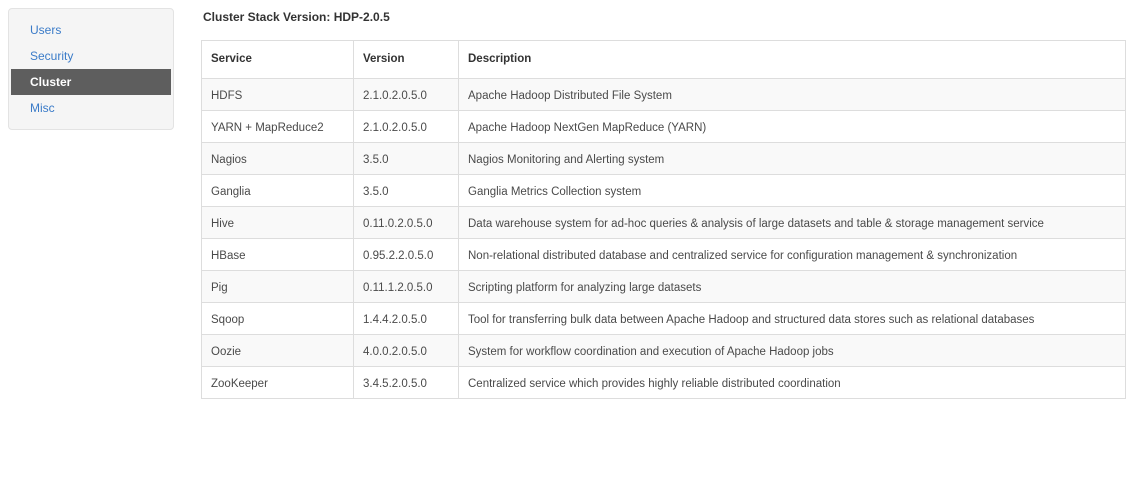 The height and width of the screenshot is (492, 1134). I want to click on header-version: Version, so click(406, 59).